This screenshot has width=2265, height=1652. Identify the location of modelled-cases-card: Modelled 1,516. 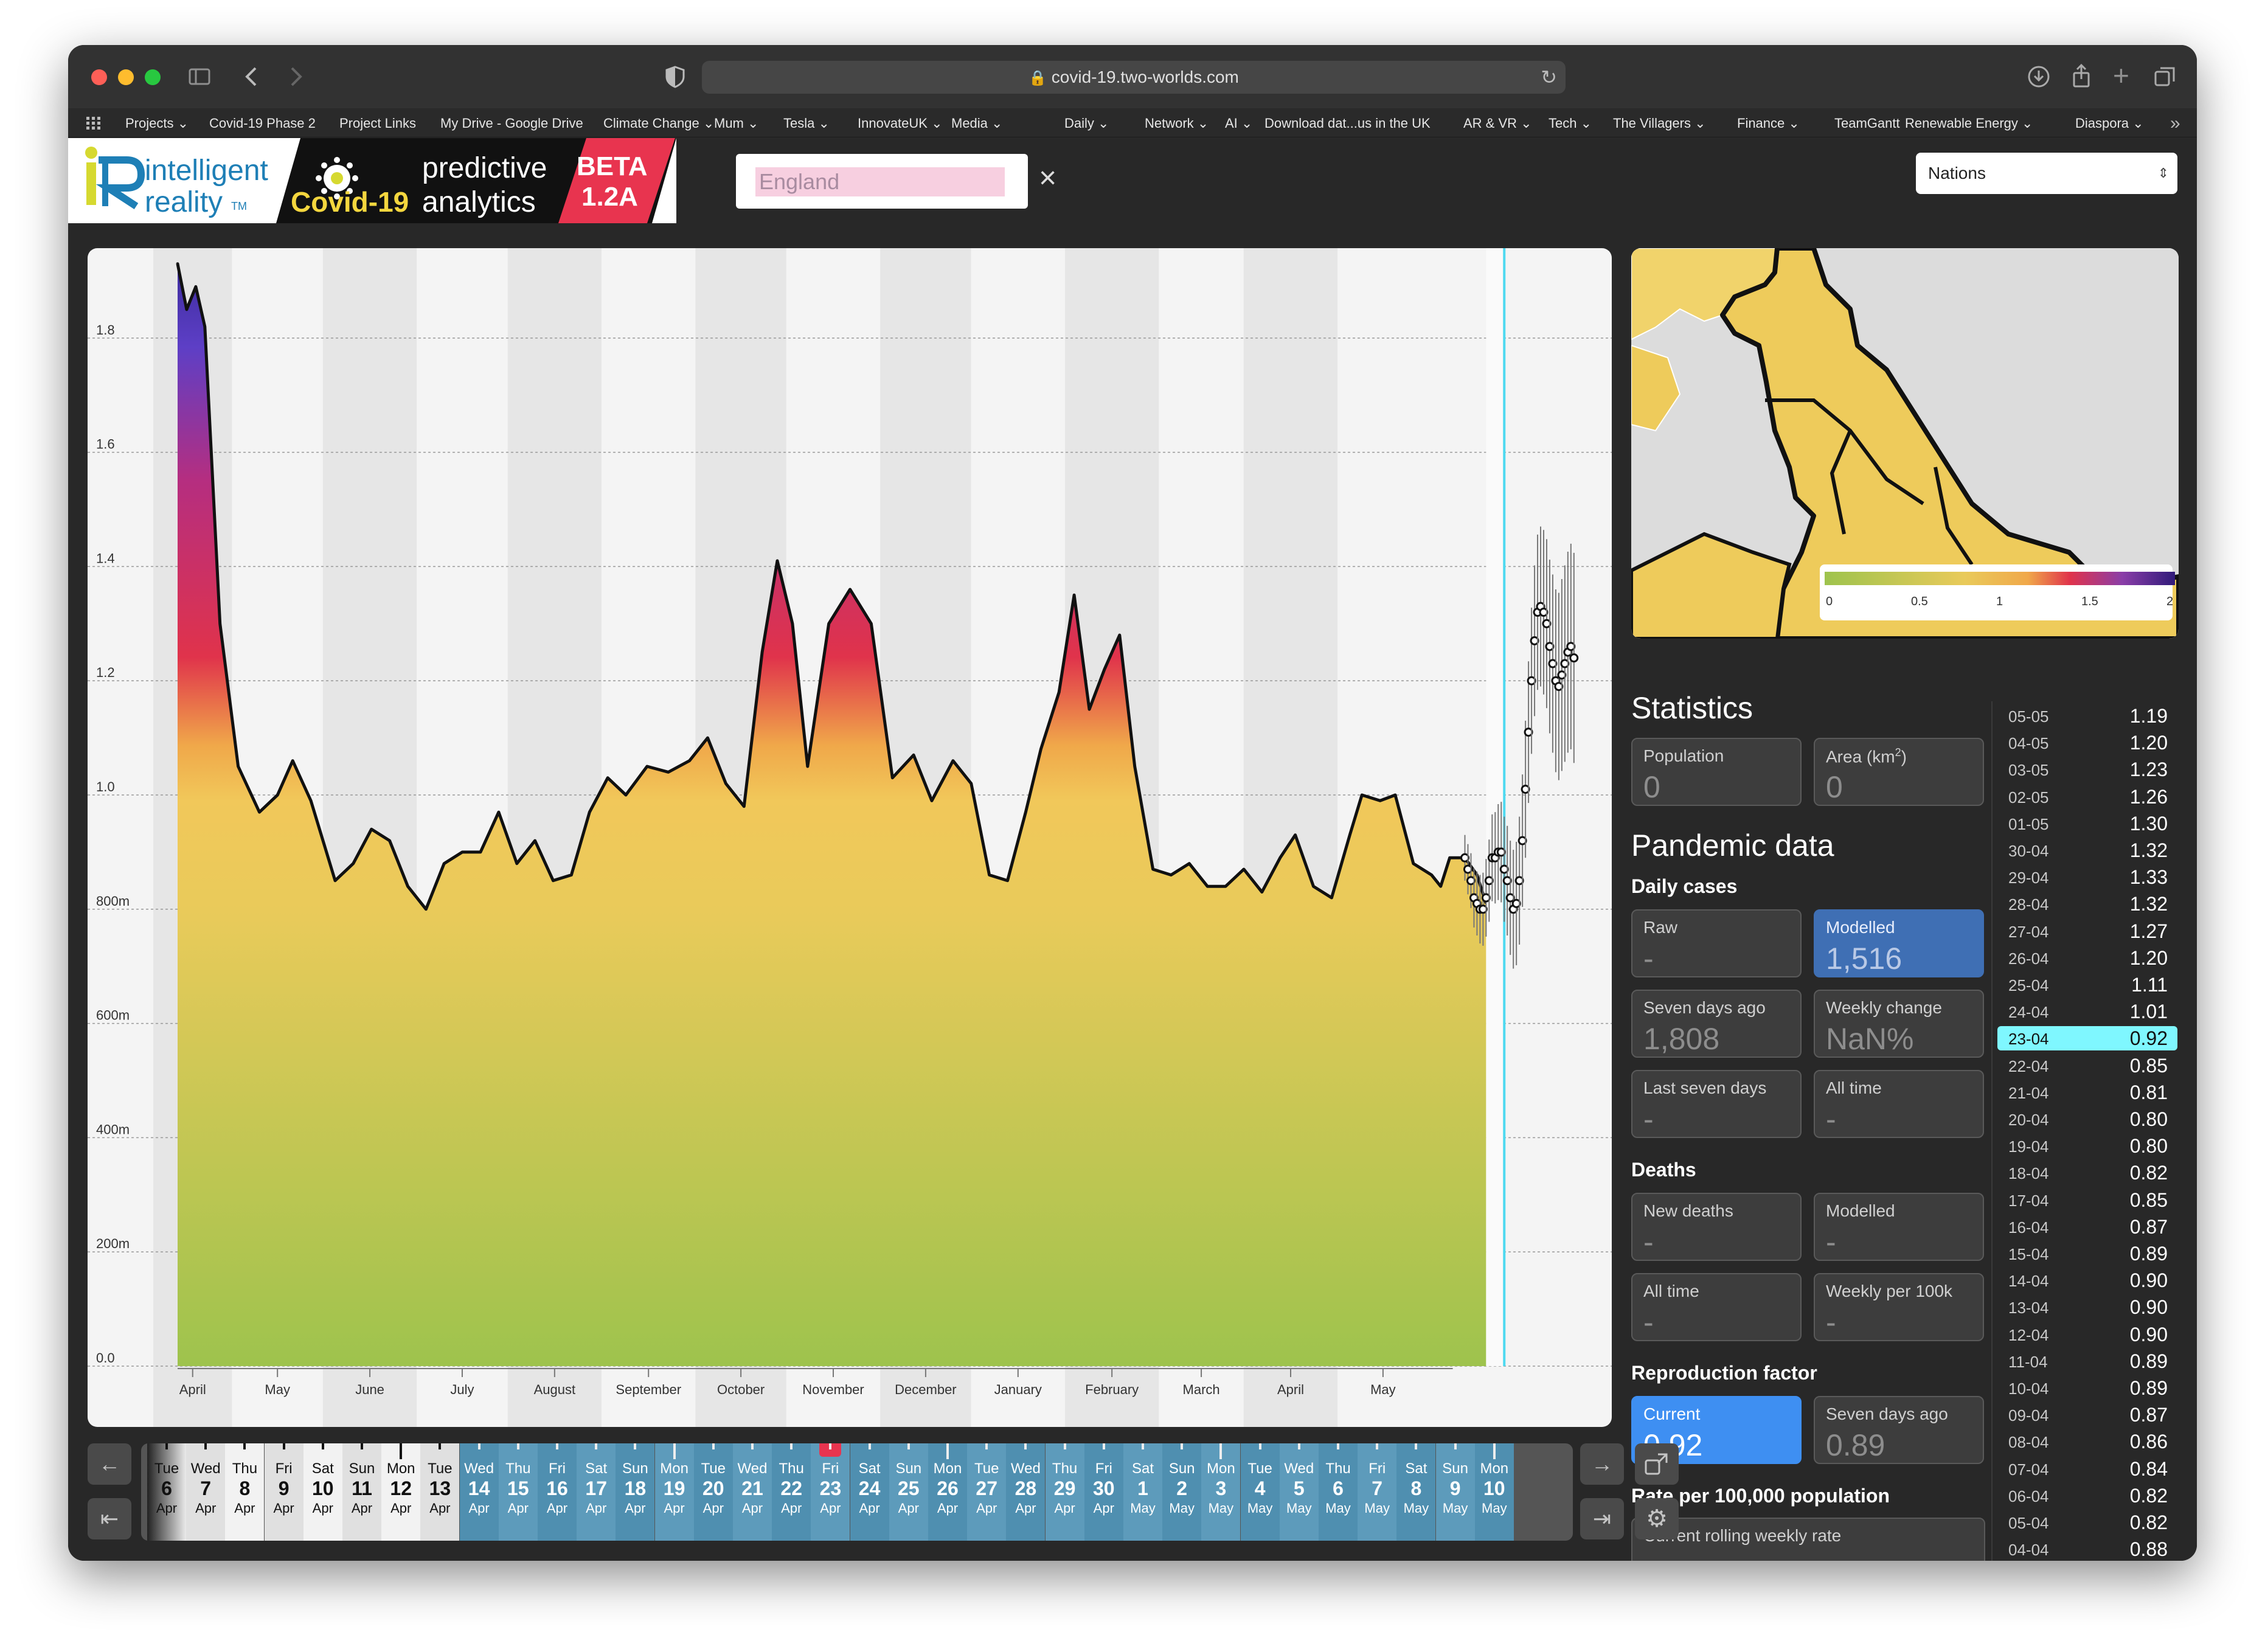
(1899, 943).